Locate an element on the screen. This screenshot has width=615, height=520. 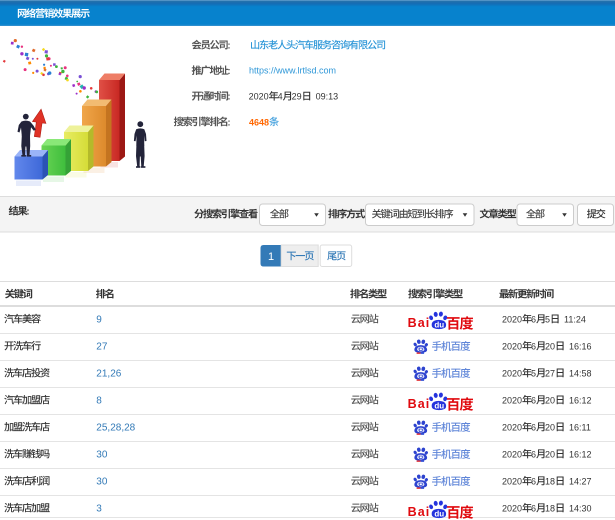
svg-text: 14:27 is located at coordinates (580, 482).